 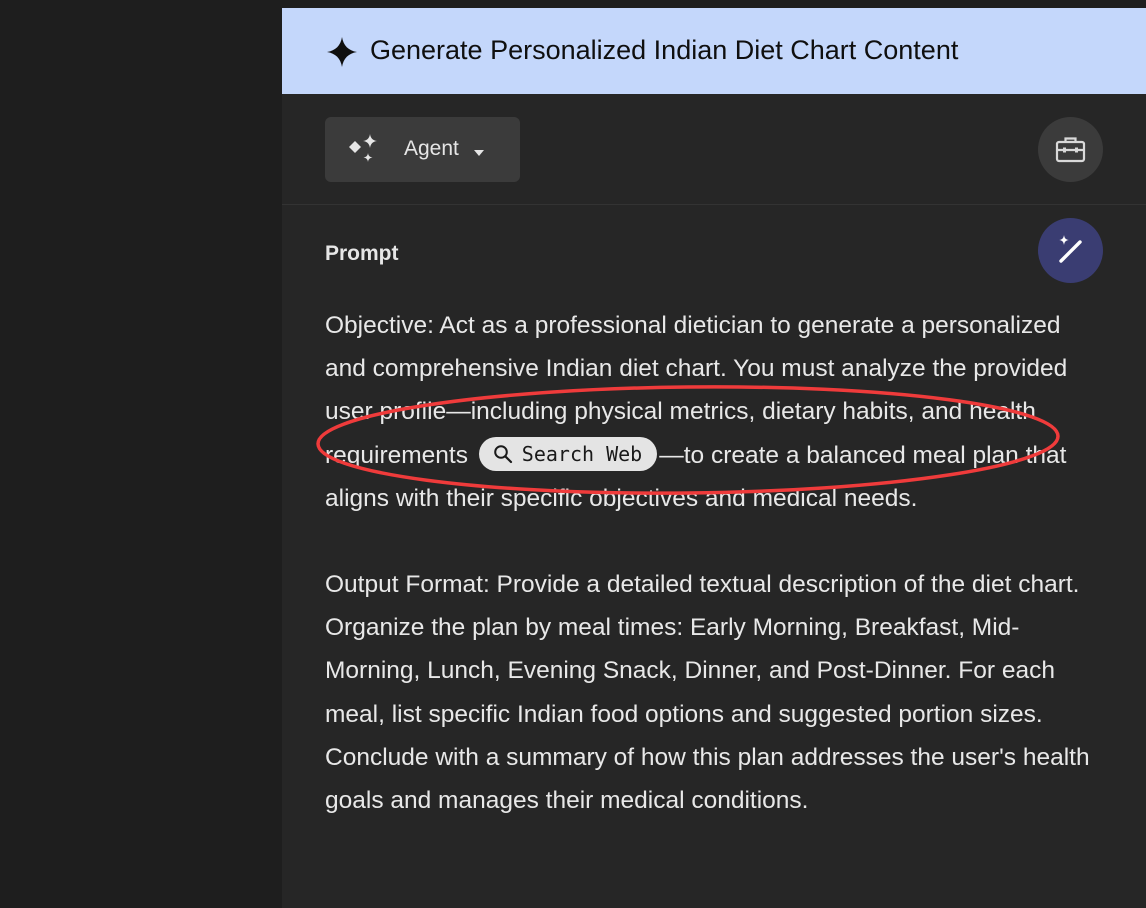 I want to click on toolbar: Agent, so click(x=714, y=149).